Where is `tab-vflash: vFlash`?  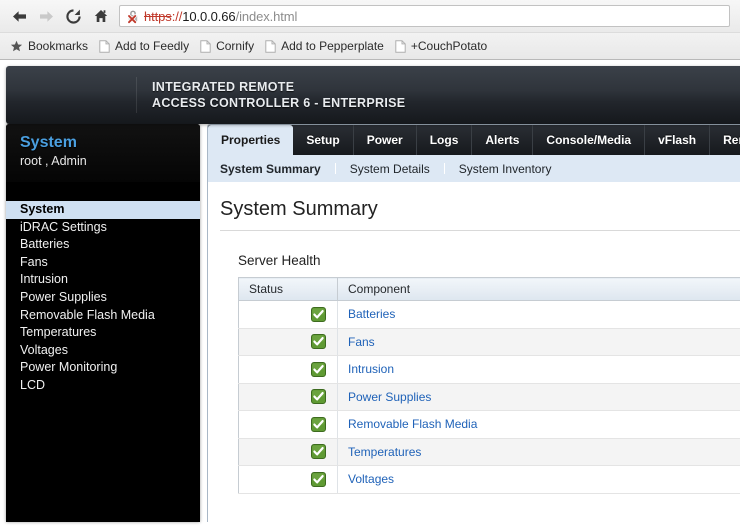
tab-vflash: vFlash is located at coordinates (677, 140).